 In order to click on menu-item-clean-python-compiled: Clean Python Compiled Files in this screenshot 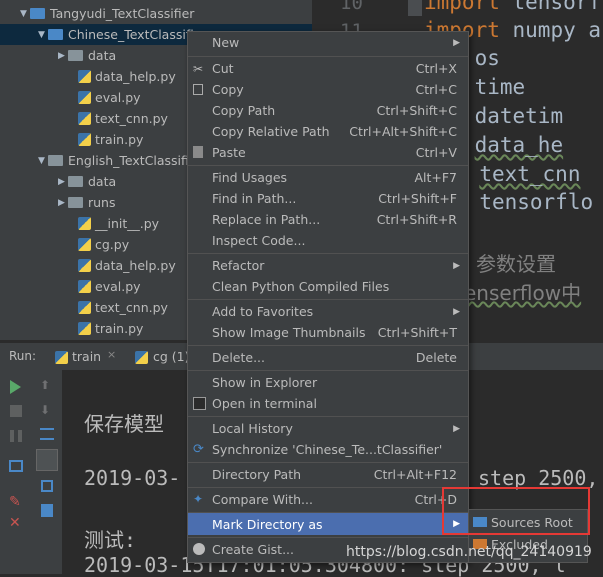, I will do `click(328, 286)`.